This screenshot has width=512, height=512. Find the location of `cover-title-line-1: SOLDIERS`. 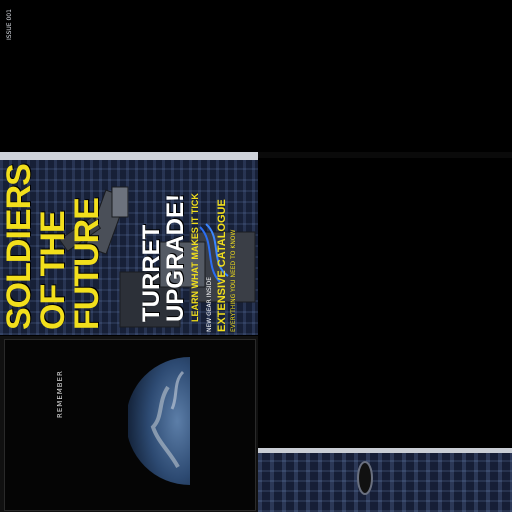

cover-title-line-1: SOLDIERS is located at coordinates (19, 247).